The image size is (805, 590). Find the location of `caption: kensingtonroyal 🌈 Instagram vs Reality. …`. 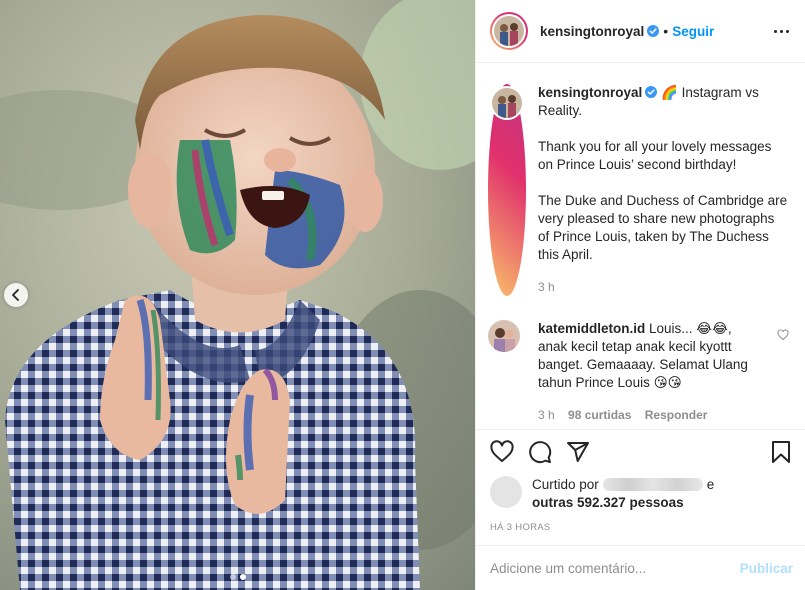

caption: kensingtonroyal 🌈 Instagram vs Reality. … is located at coordinates (638, 190).